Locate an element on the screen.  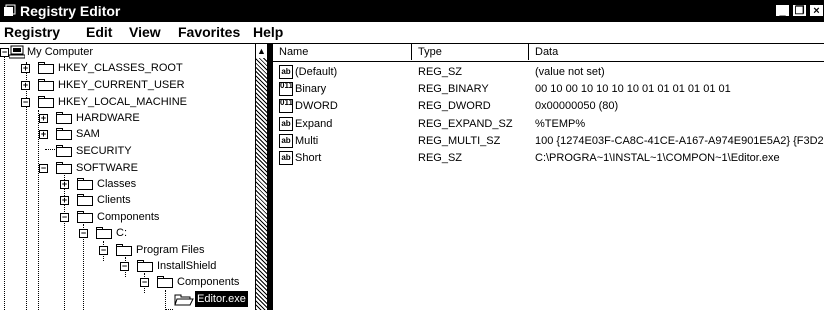
list-row: 011 DWORD REG_DWORD 0x00000050 (80) is located at coordinates (548, 106).